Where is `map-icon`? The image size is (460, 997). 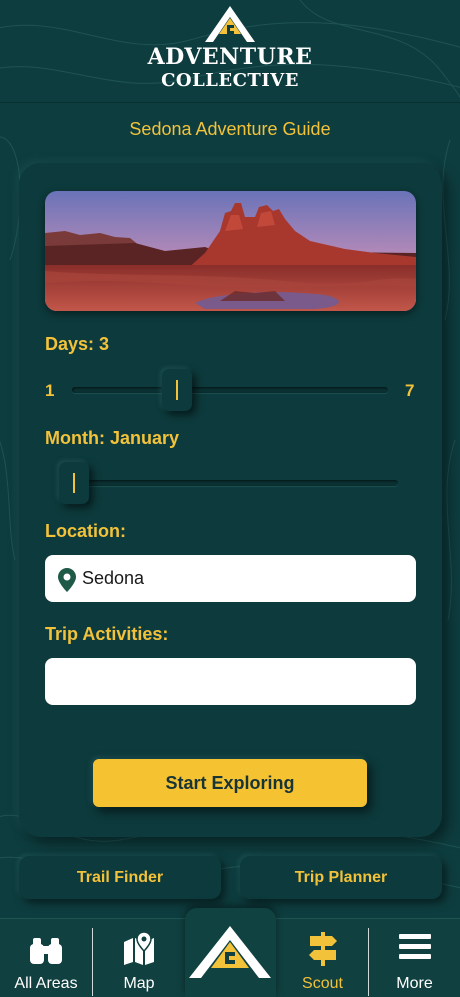
map-icon is located at coordinates (139, 948).